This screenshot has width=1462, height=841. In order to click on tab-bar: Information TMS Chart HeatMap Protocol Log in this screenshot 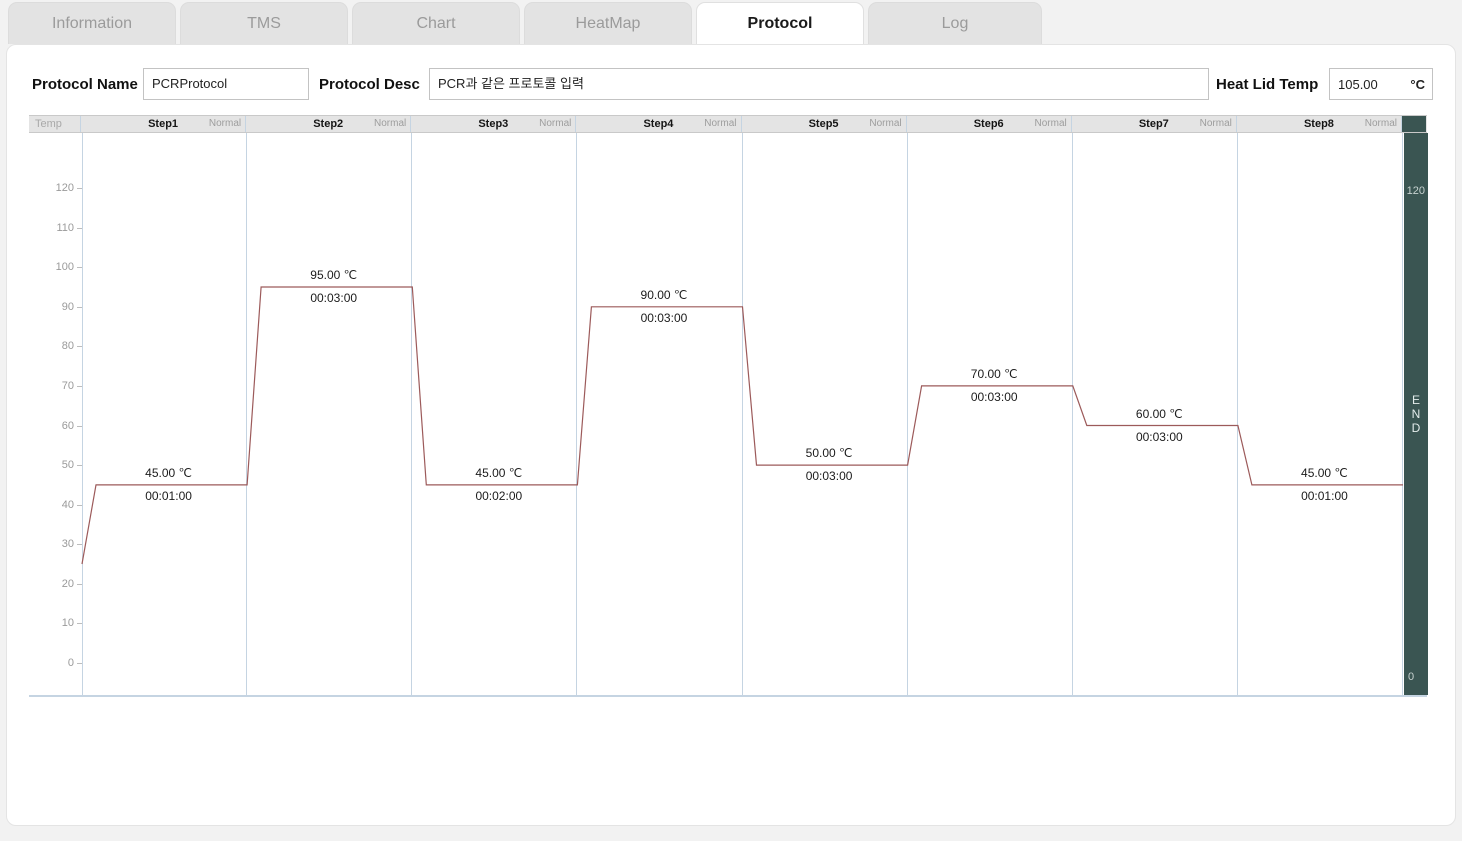, I will do `click(731, 22)`.